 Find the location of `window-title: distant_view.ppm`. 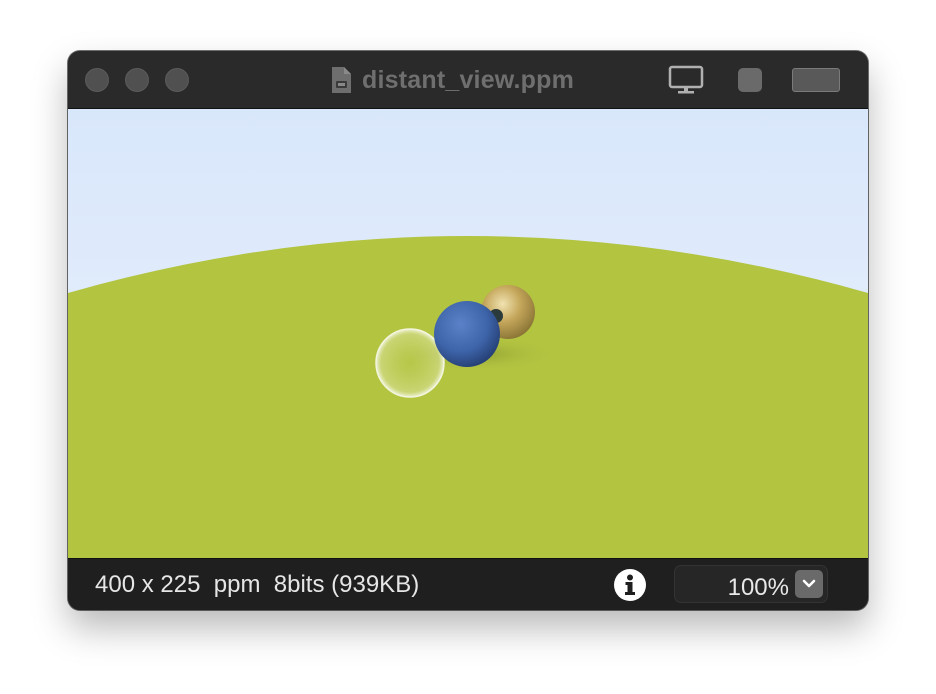

window-title: distant_view.ppm is located at coordinates (468, 79).